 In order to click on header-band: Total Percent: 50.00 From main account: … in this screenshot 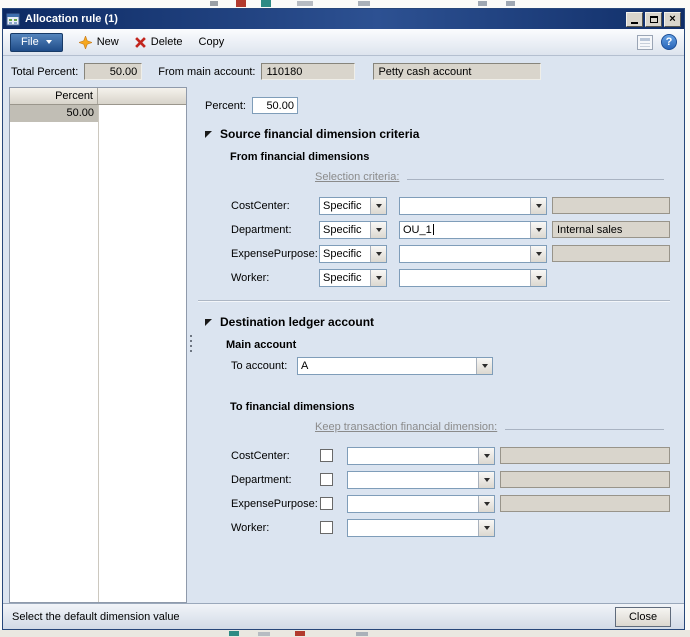, I will do `click(343, 71)`.